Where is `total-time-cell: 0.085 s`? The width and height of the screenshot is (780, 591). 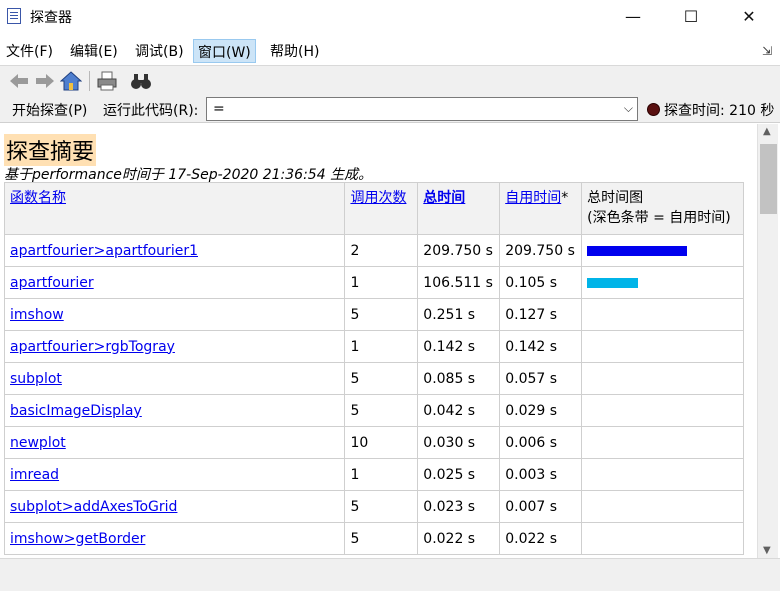 total-time-cell: 0.085 s is located at coordinates (459, 378).